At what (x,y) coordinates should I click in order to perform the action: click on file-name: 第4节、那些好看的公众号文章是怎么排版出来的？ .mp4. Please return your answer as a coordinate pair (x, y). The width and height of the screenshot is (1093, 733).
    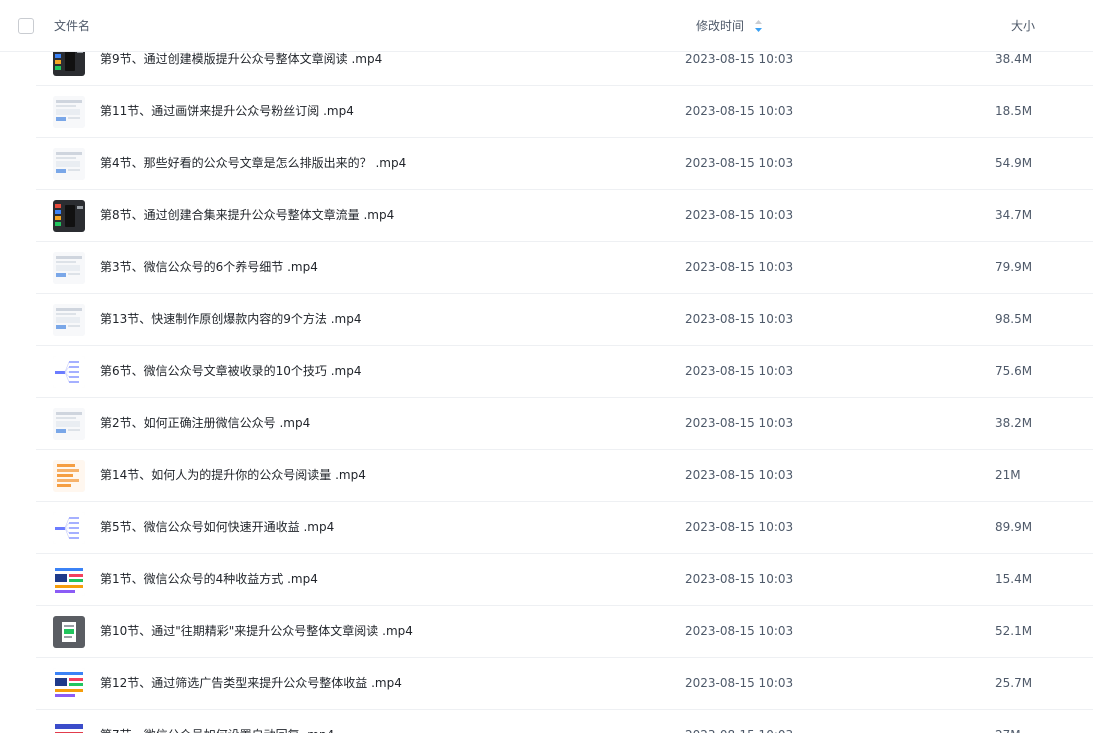
    Looking at the image, I should click on (253, 163).